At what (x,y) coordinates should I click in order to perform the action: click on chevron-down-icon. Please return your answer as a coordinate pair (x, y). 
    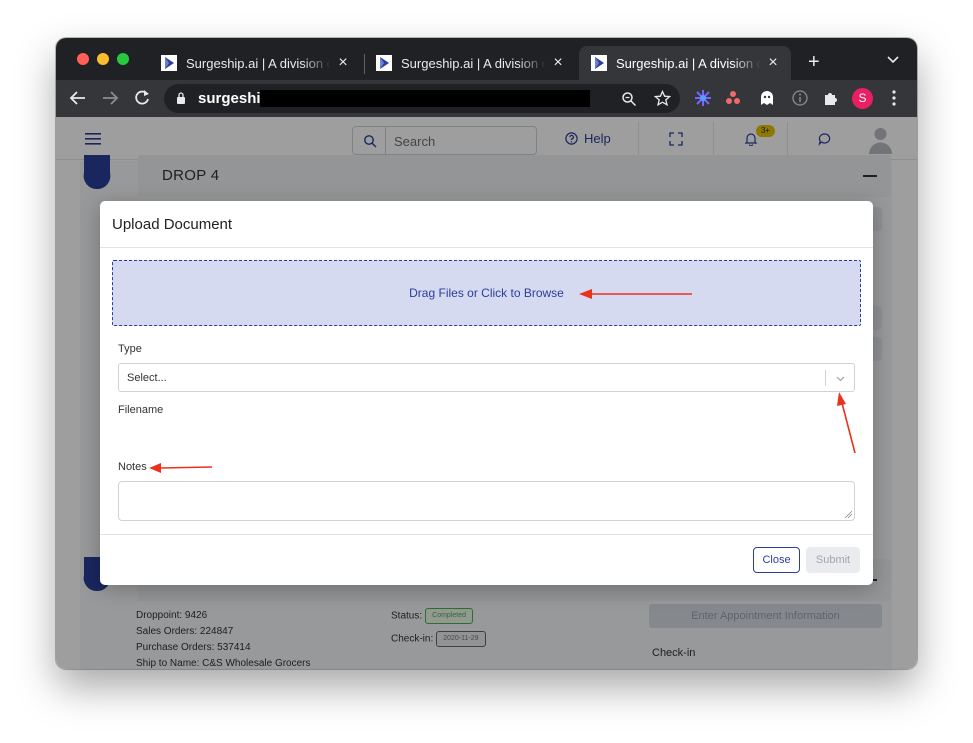
    Looking at the image, I should click on (840, 378).